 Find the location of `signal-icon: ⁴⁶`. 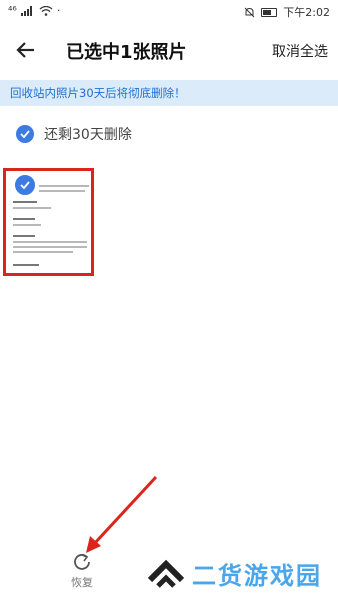

signal-icon: ⁴⁶ is located at coordinates (12, 10).